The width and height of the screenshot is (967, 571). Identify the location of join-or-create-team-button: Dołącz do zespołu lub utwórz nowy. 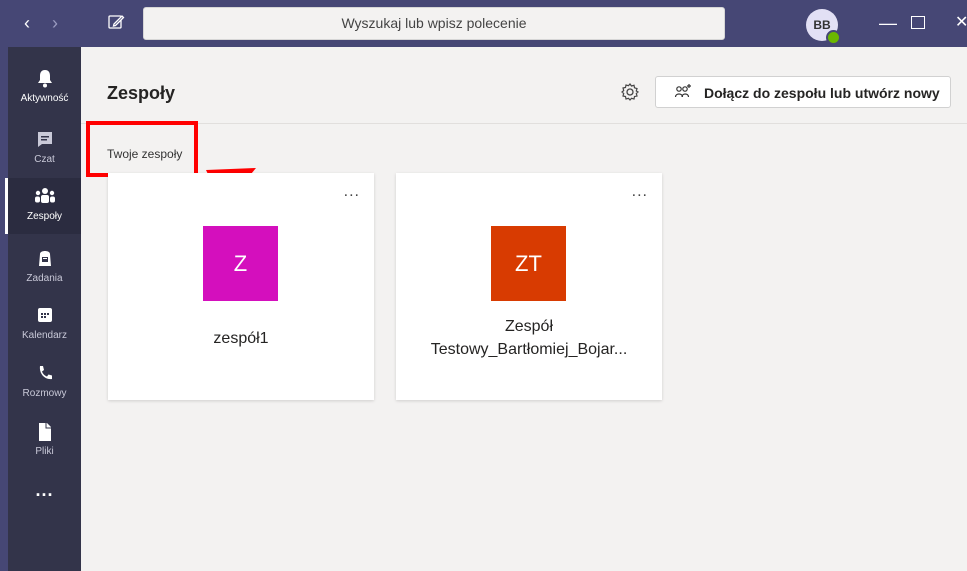
(803, 92).